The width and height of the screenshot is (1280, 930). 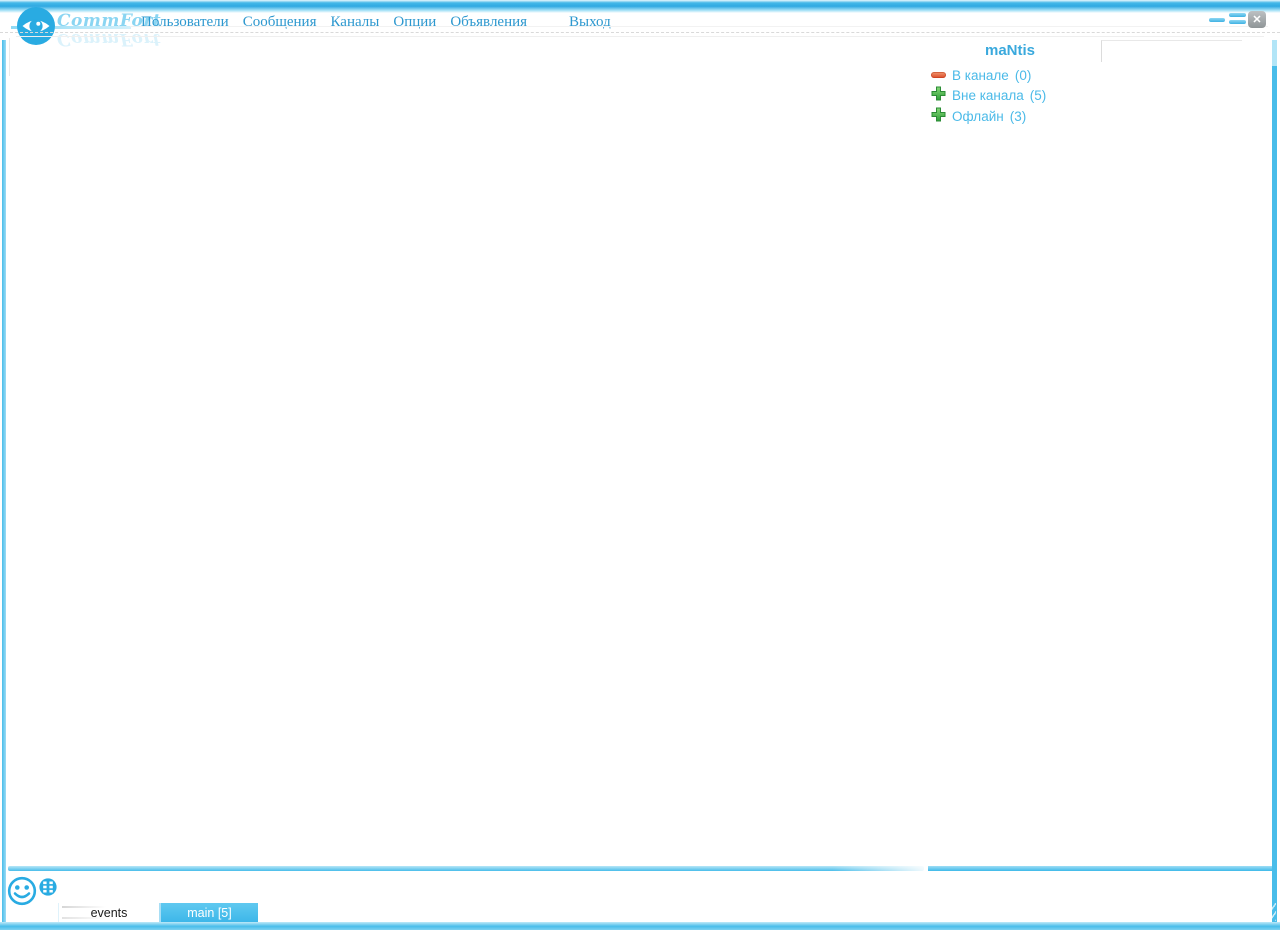 I want to click on group-count: (5), so click(x=1038, y=95).